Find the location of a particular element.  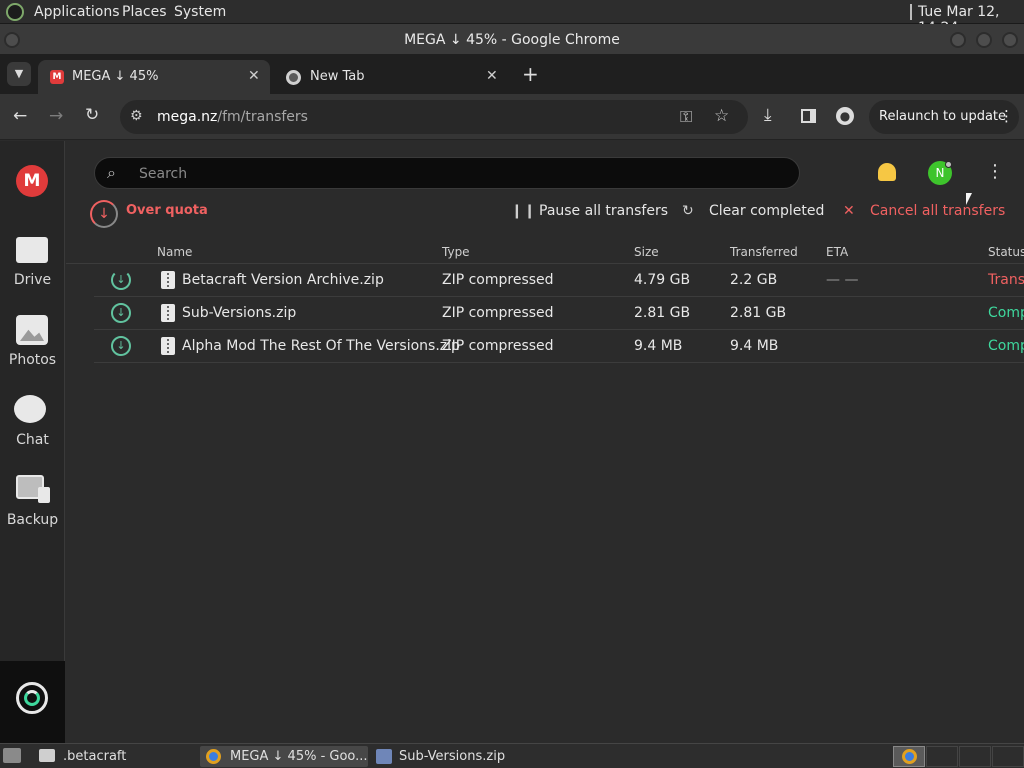

relaunch-label: Relaunch to update is located at coordinates (943, 116).